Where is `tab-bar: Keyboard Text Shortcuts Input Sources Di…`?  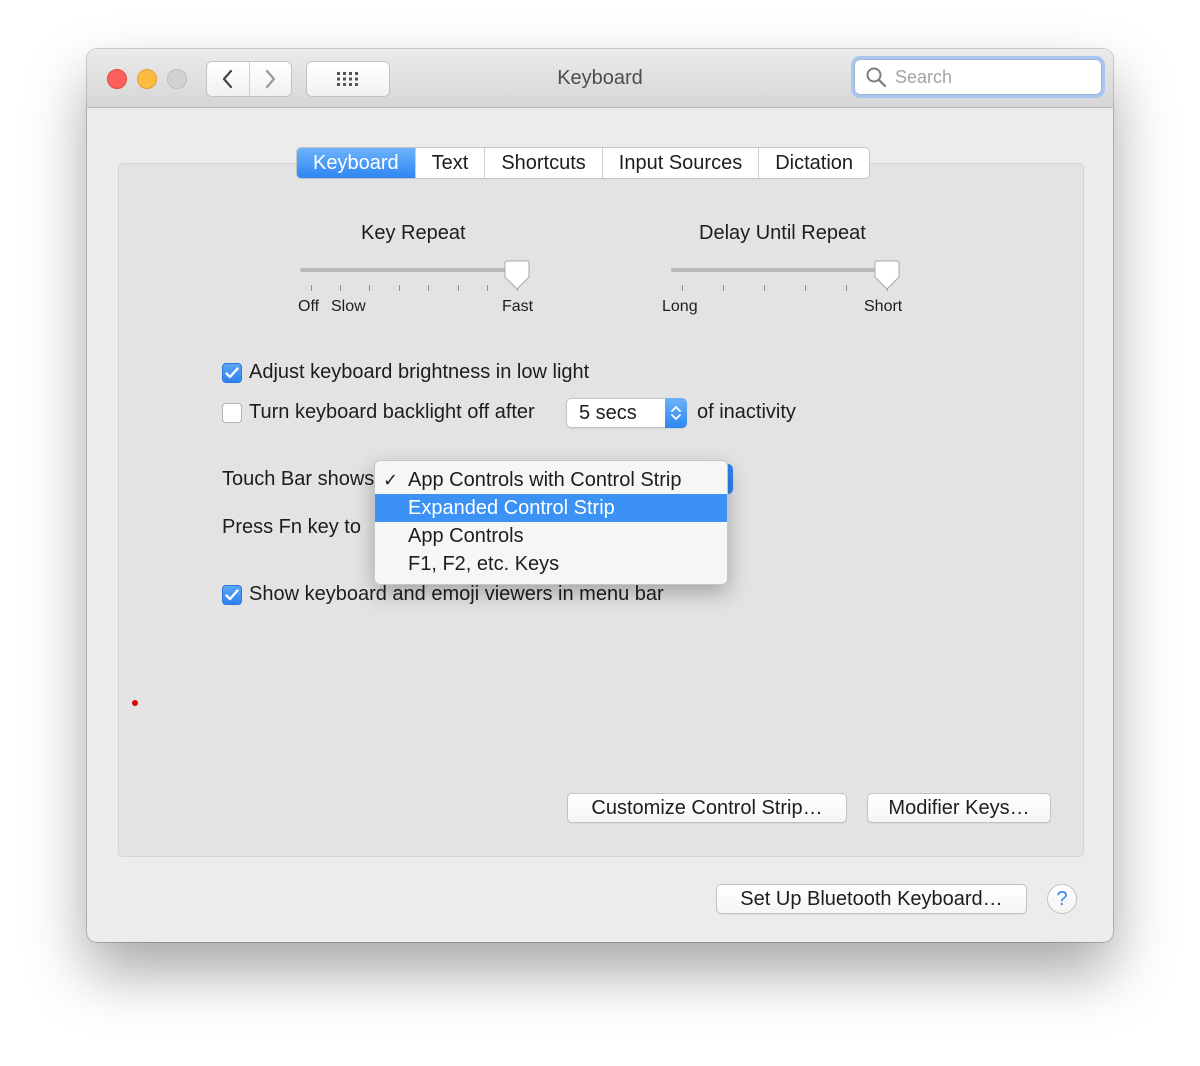
tab-bar: Keyboard Text Shortcuts Input Sources Di… is located at coordinates (583, 163).